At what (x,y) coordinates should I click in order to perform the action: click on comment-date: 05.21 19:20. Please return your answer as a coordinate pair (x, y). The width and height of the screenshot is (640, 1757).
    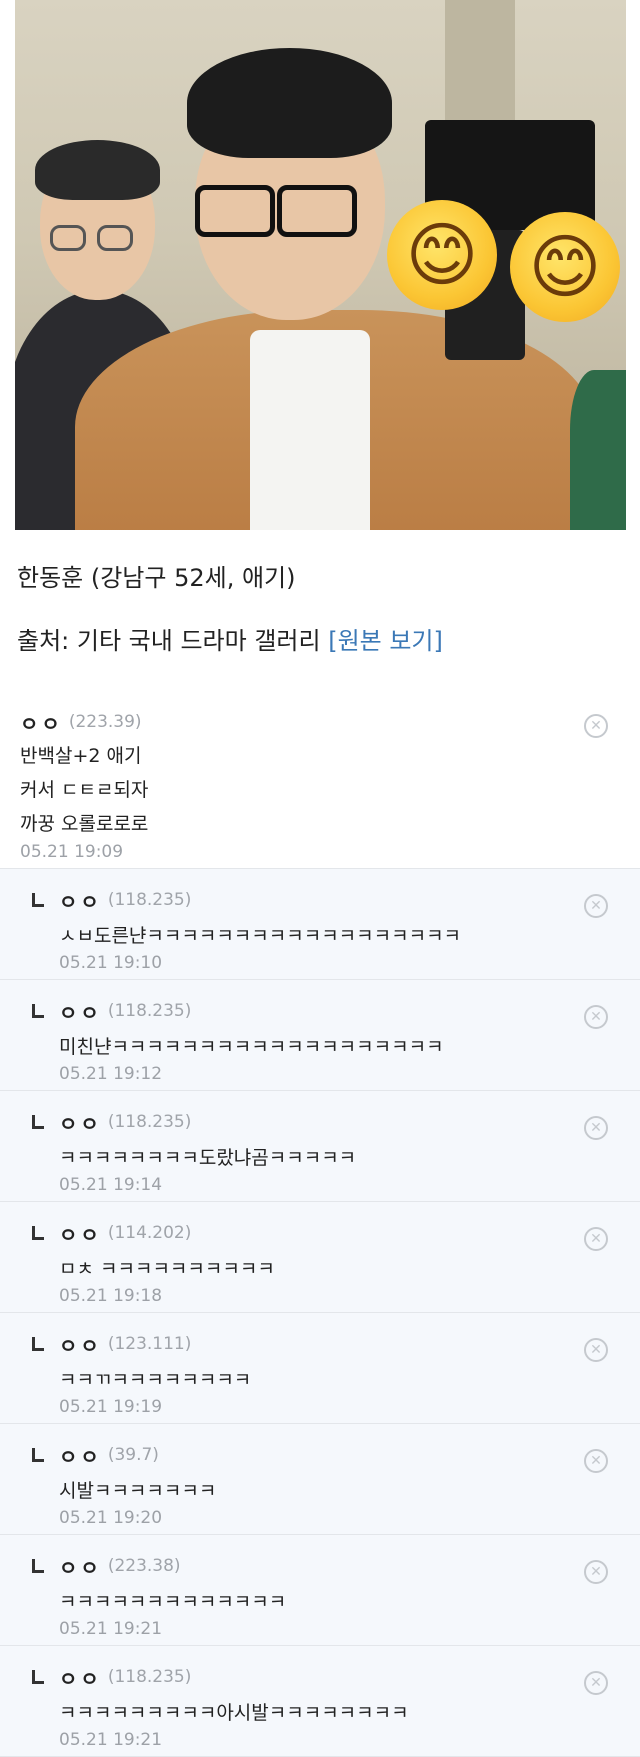
    Looking at the image, I should click on (111, 1518).